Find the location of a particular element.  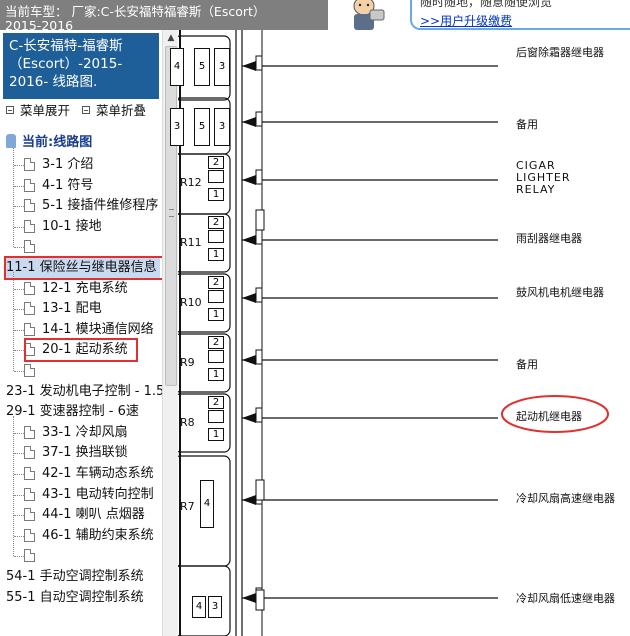

tree-child-item: 14-1 模块通信网络 is located at coordinates (89, 330).